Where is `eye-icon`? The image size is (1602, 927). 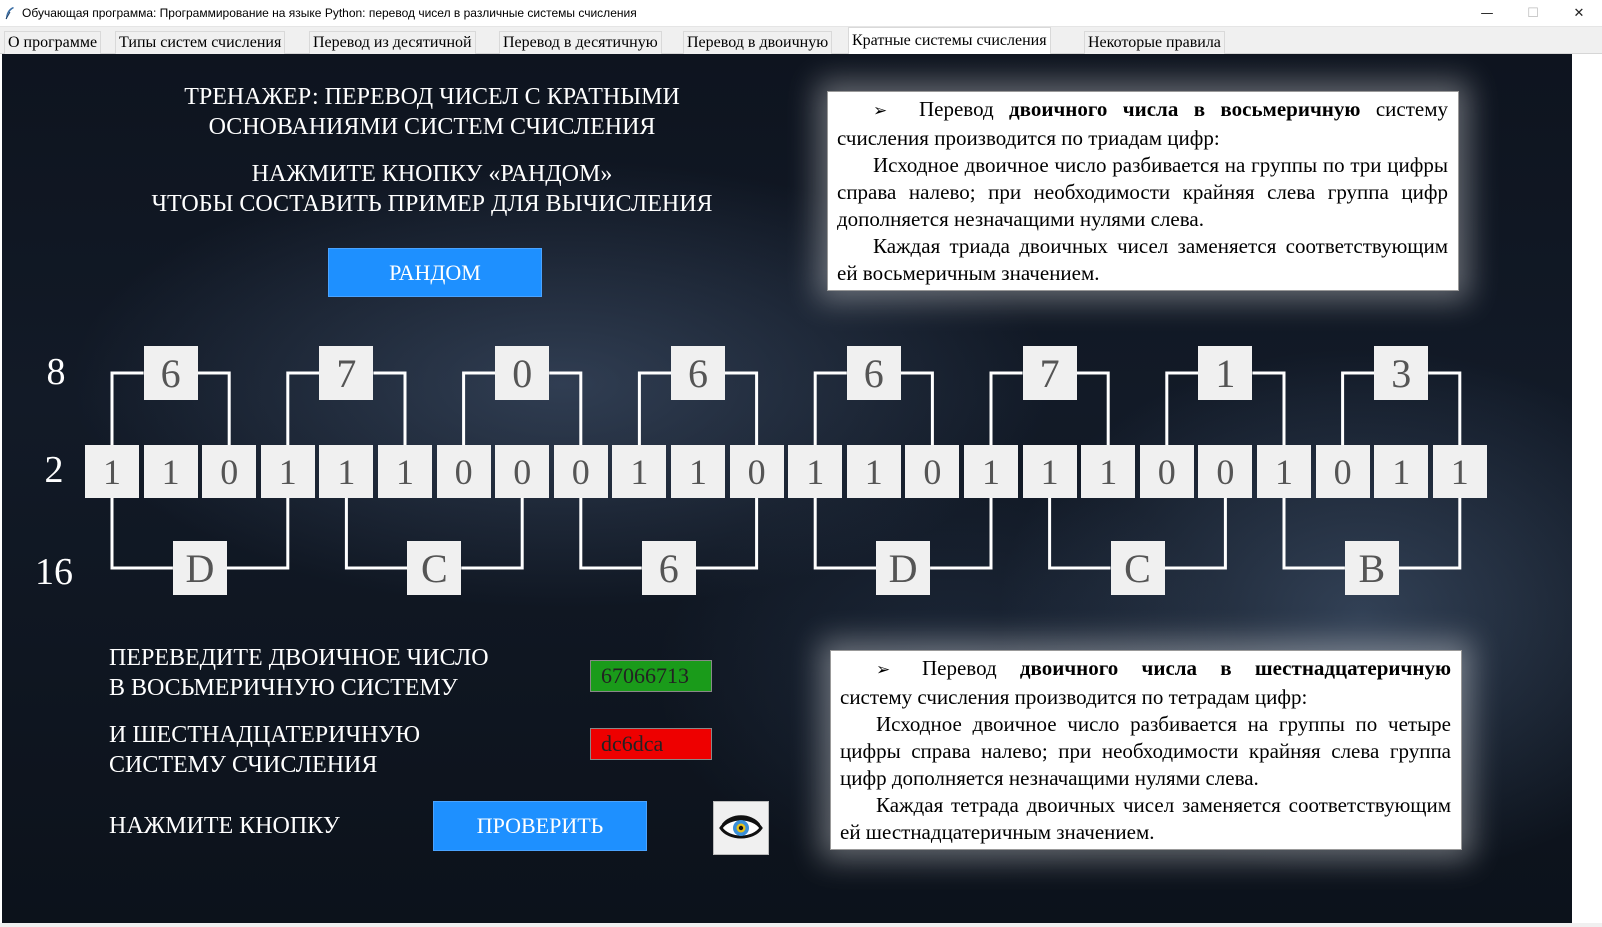
eye-icon is located at coordinates (741, 827).